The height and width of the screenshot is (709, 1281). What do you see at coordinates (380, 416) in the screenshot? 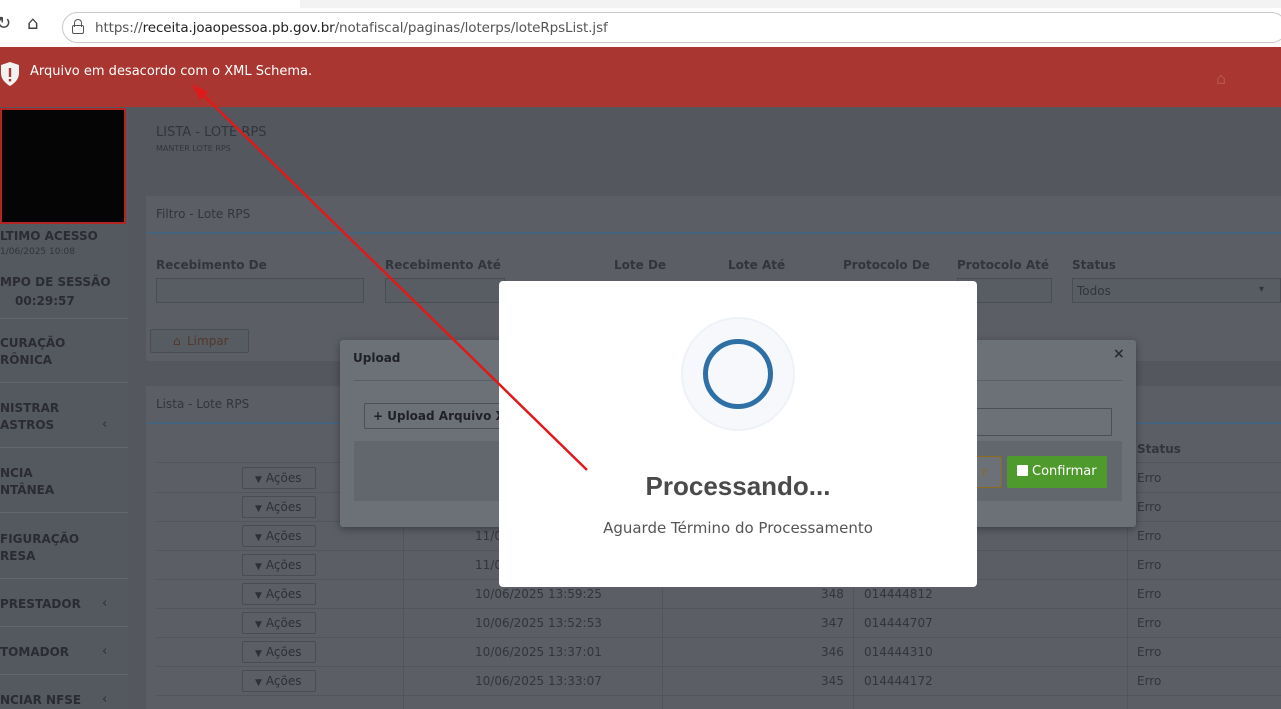
I see `plus-icon: +` at bounding box center [380, 416].